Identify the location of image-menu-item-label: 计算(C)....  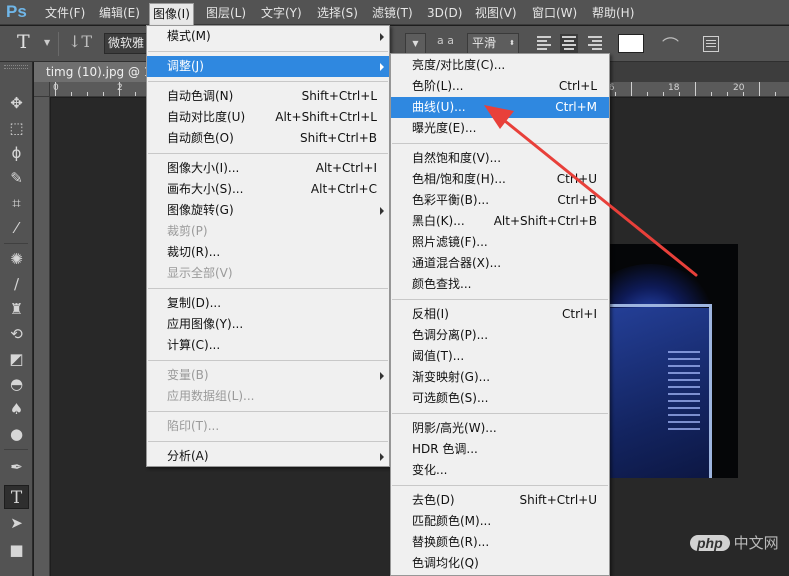
(194, 345).